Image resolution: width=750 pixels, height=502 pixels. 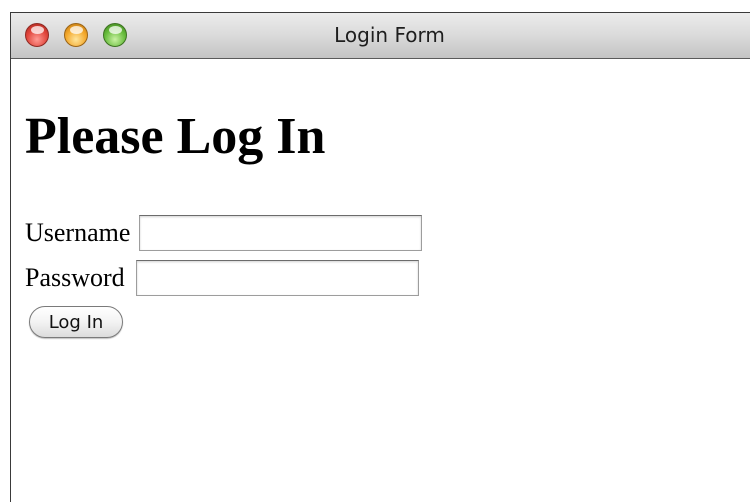 What do you see at coordinates (277, 278) in the screenshot?
I see `password-field` at bounding box center [277, 278].